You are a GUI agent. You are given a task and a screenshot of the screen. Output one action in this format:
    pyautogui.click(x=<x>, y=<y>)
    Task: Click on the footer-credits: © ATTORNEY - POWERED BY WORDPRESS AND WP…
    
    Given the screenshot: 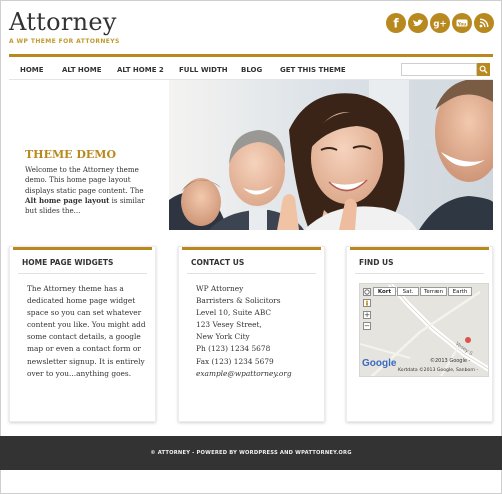 What is the action you would take?
    pyautogui.click(x=251, y=453)
    